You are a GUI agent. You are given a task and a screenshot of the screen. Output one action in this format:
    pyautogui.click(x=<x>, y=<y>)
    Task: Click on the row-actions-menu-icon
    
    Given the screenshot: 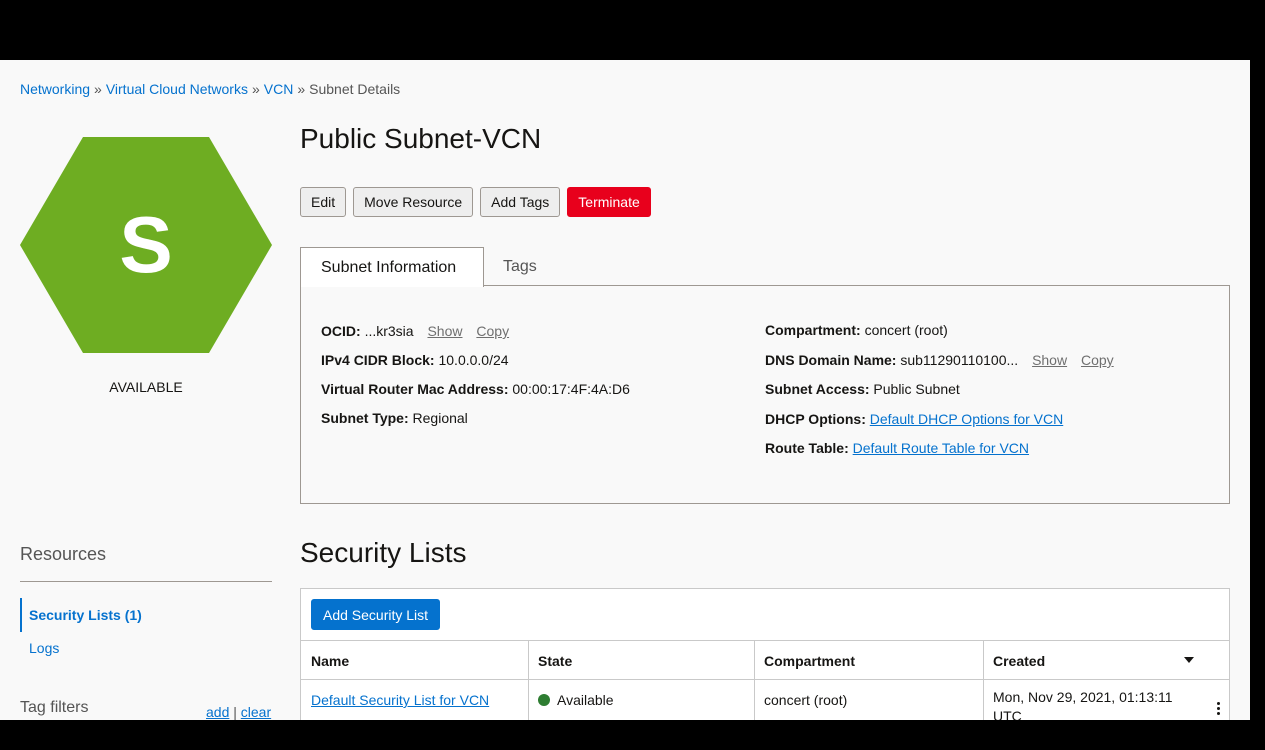 What is the action you would take?
    pyautogui.click(x=1218, y=708)
    